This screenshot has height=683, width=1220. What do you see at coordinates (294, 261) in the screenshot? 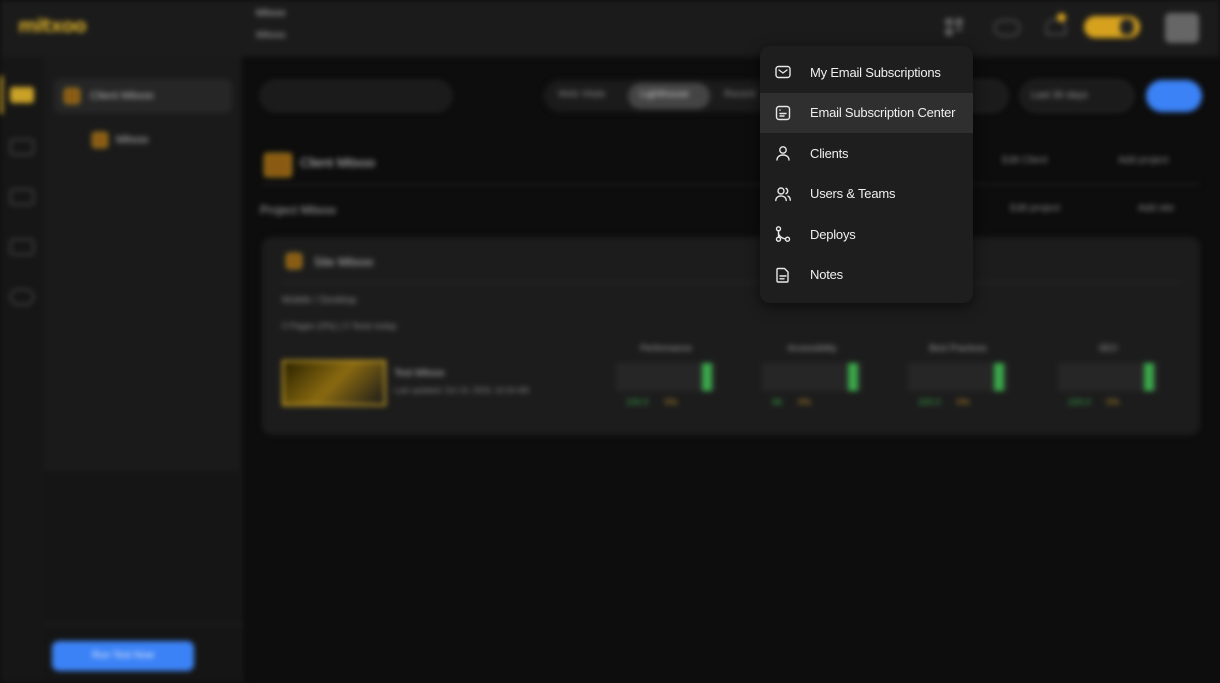
I see `site-icon` at bounding box center [294, 261].